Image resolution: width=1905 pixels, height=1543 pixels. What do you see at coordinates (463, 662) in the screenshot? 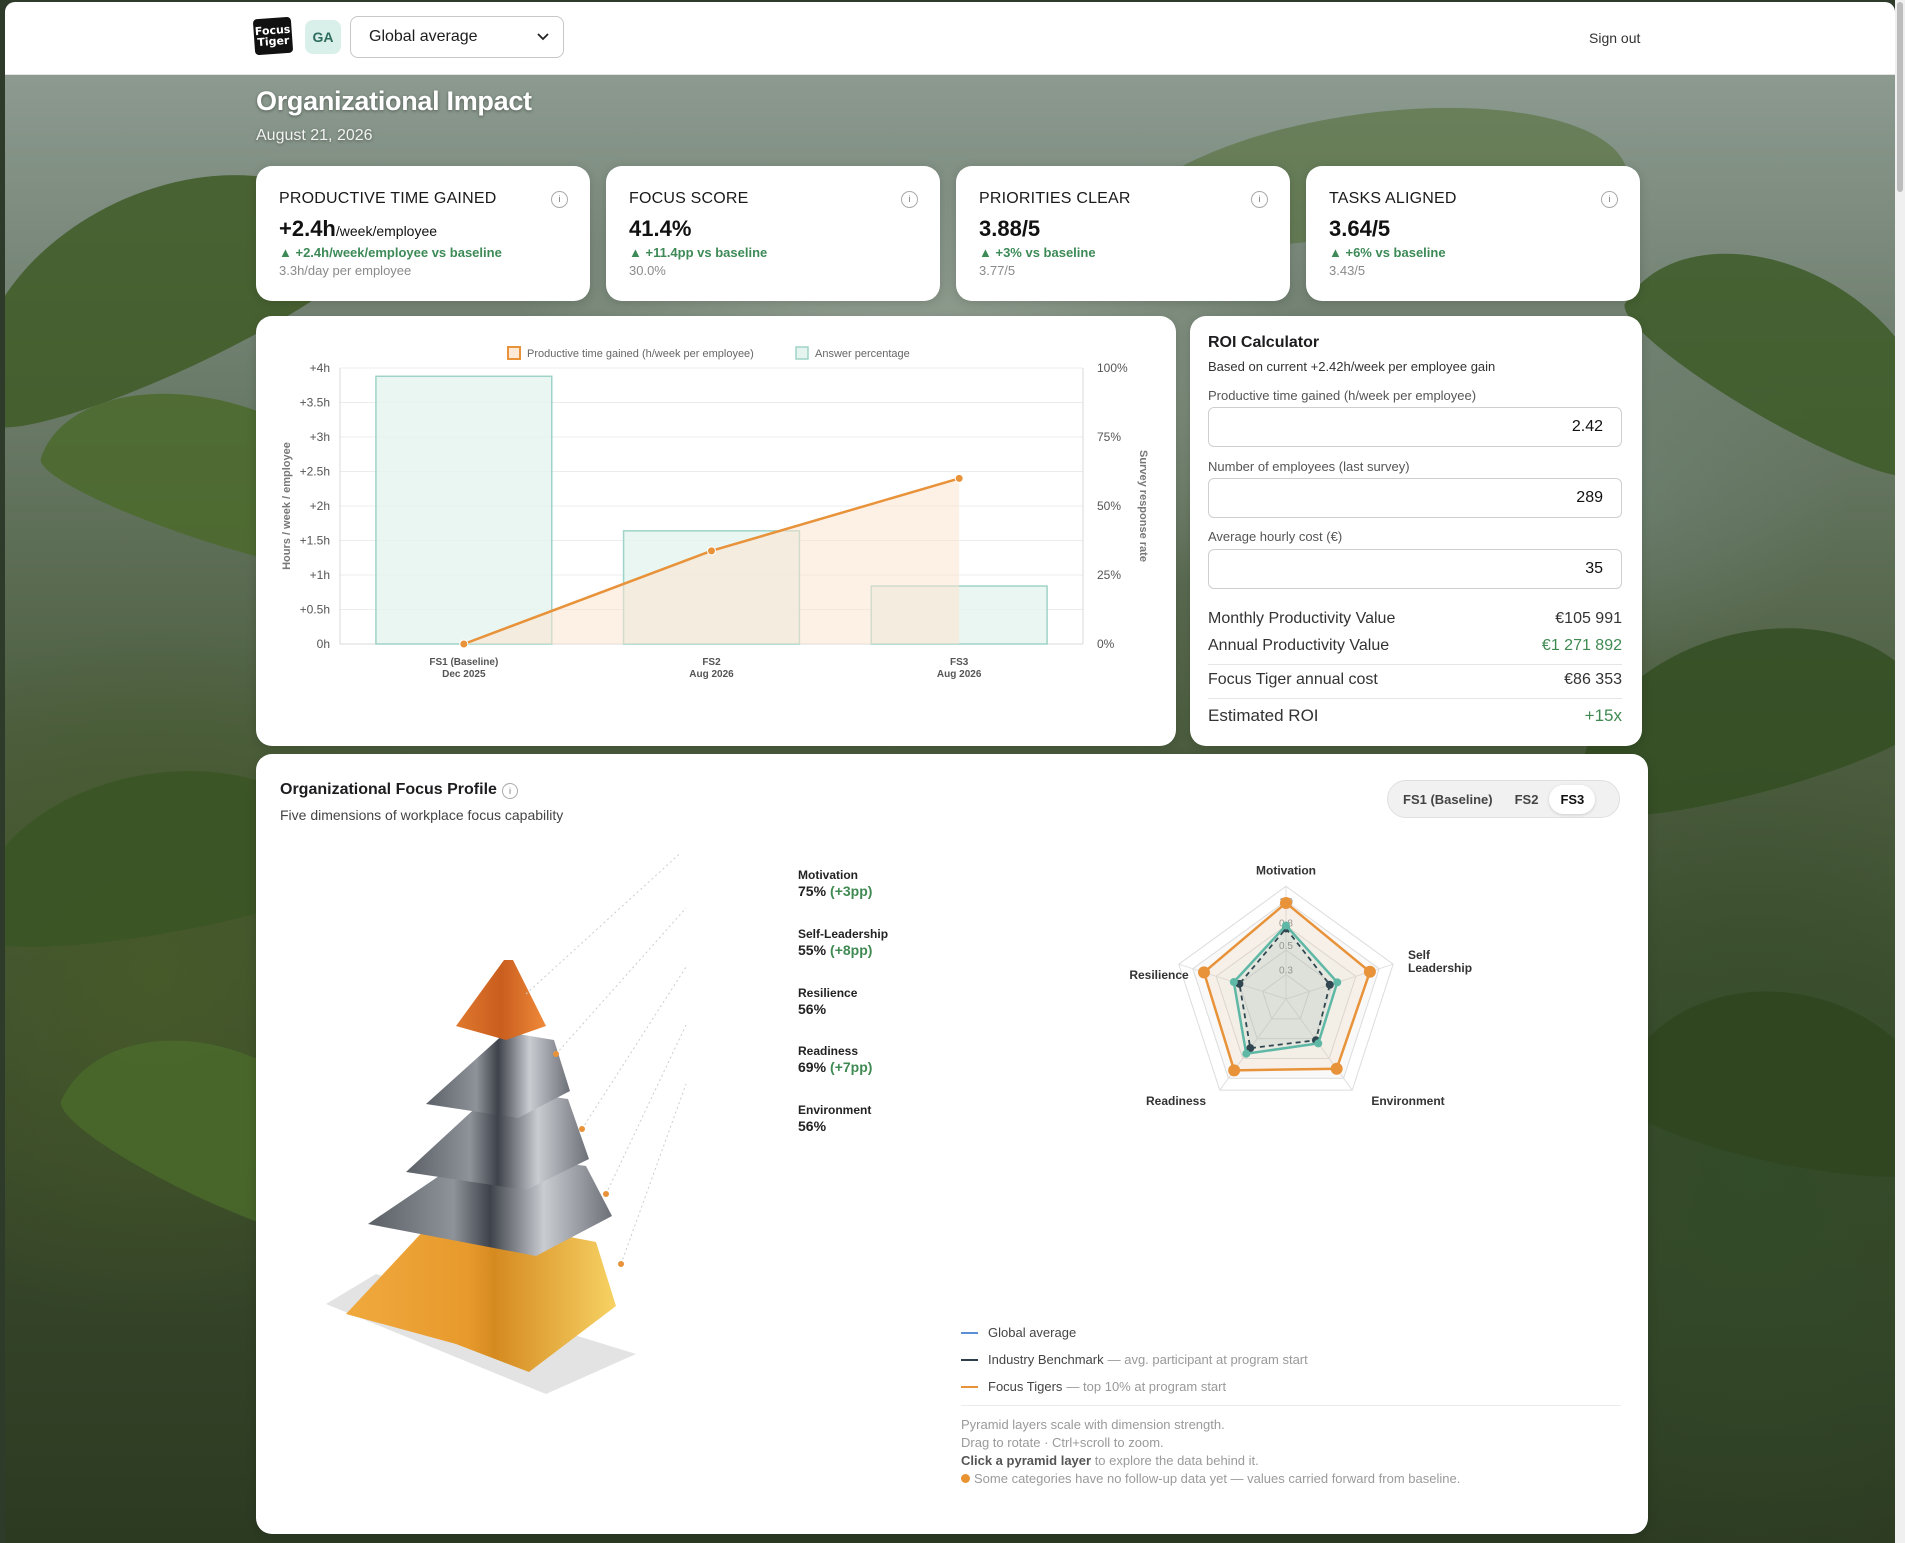
I see `x-tick-label: FS1 (Baseline)` at bounding box center [463, 662].